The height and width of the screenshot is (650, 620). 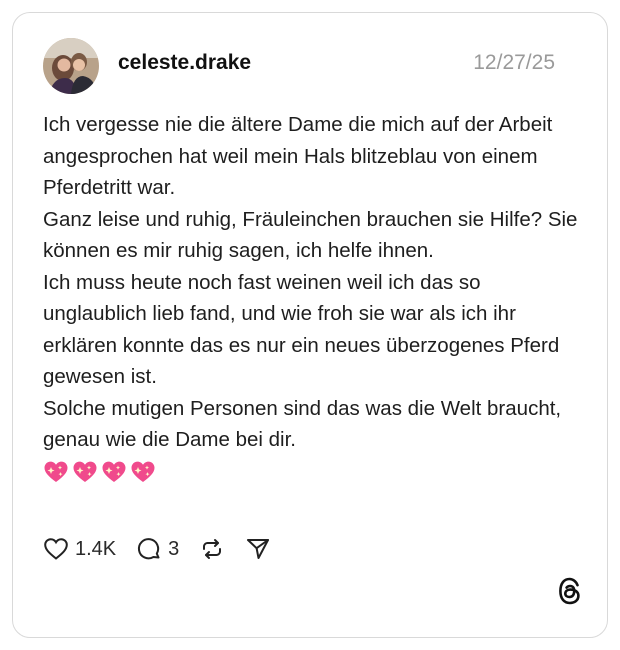 What do you see at coordinates (514, 62) in the screenshot?
I see `post-date: 12/27/25` at bounding box center [514, 62].